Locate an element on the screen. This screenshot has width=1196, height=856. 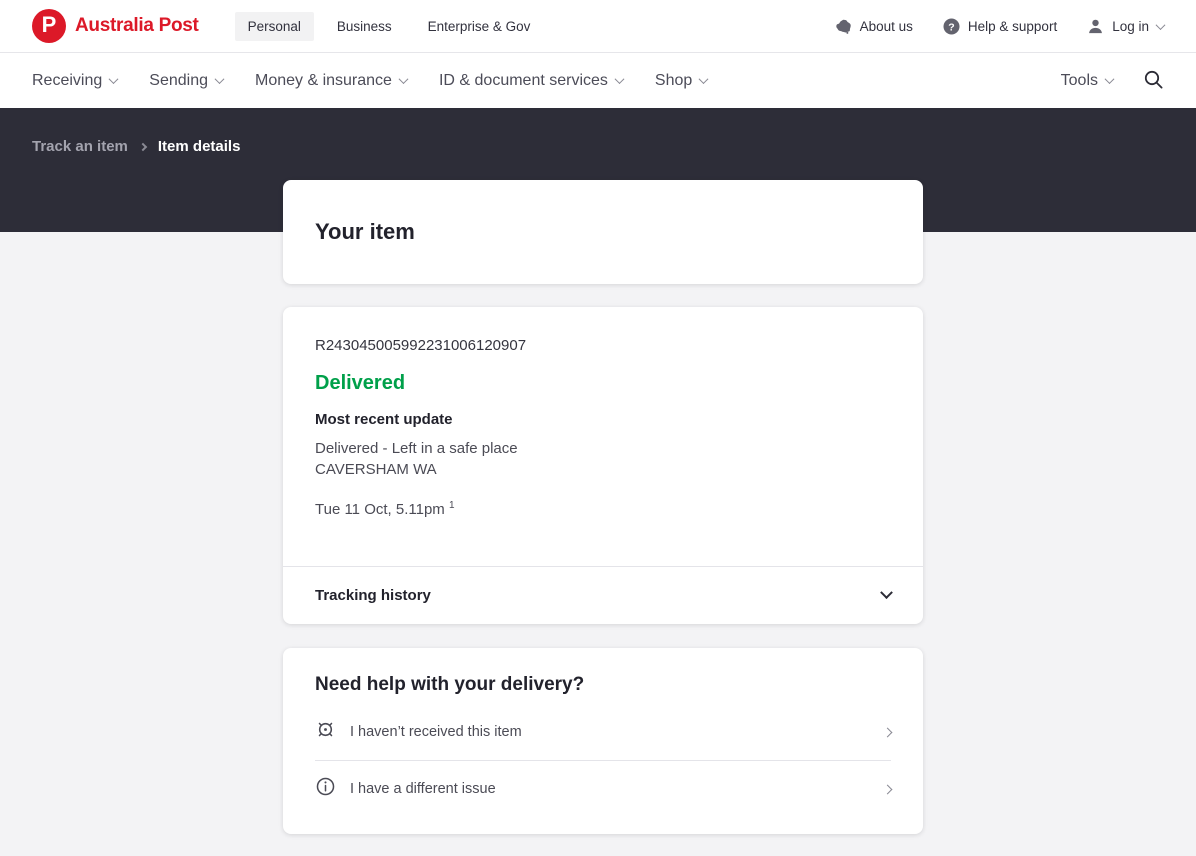
target-icon is located at coordinates (325, 732).